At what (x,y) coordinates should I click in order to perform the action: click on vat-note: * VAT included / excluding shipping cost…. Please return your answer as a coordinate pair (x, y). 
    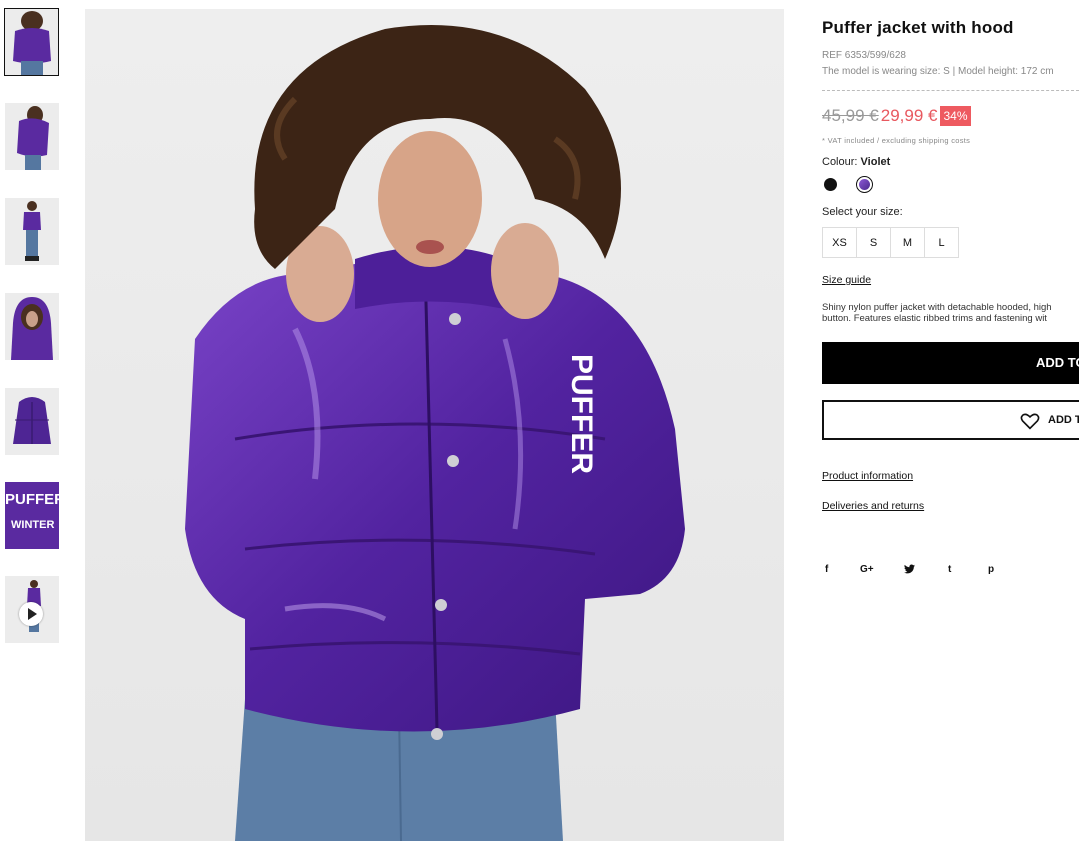
    Looking at the image, I should click on (896, 140).